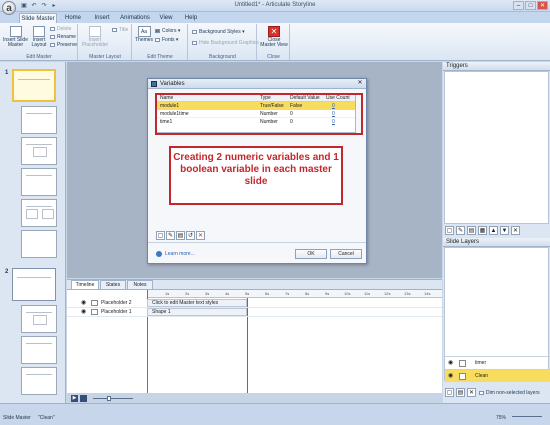 The width and height of the screenshot is (550, 425). What do you see at coordinates (254, 312) in the screenshot?
I see `timeline-row: ◉ Placeholder 1 Shape 1` at bounding box center [254, 312].